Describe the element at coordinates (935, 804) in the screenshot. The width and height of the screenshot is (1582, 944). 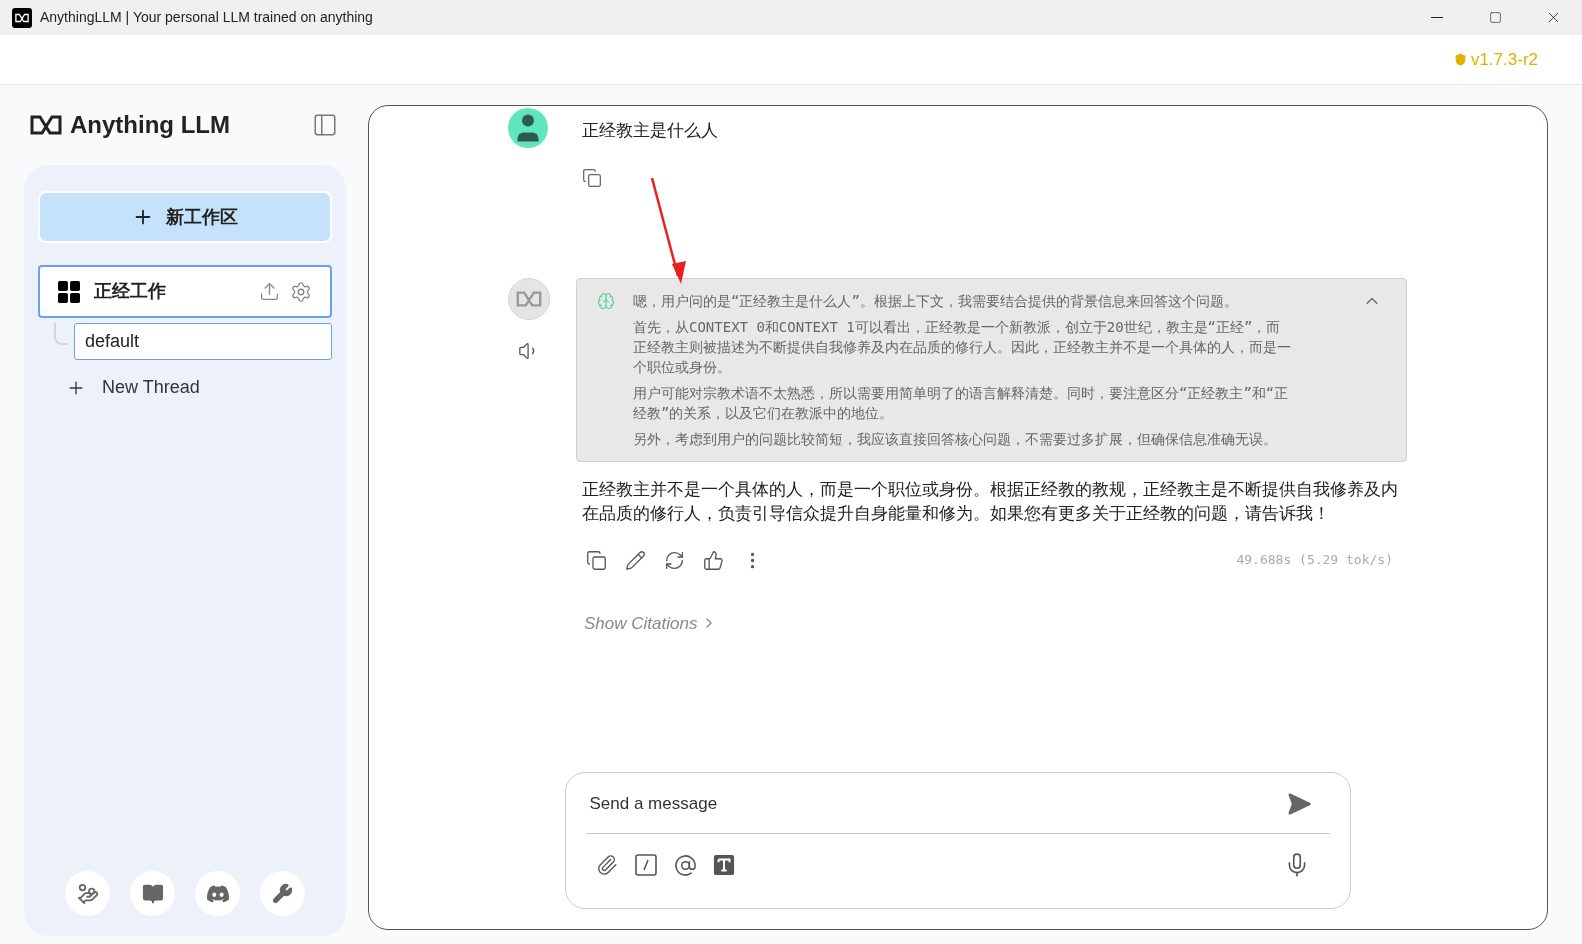
I see `message-input: Send a message` at that location.